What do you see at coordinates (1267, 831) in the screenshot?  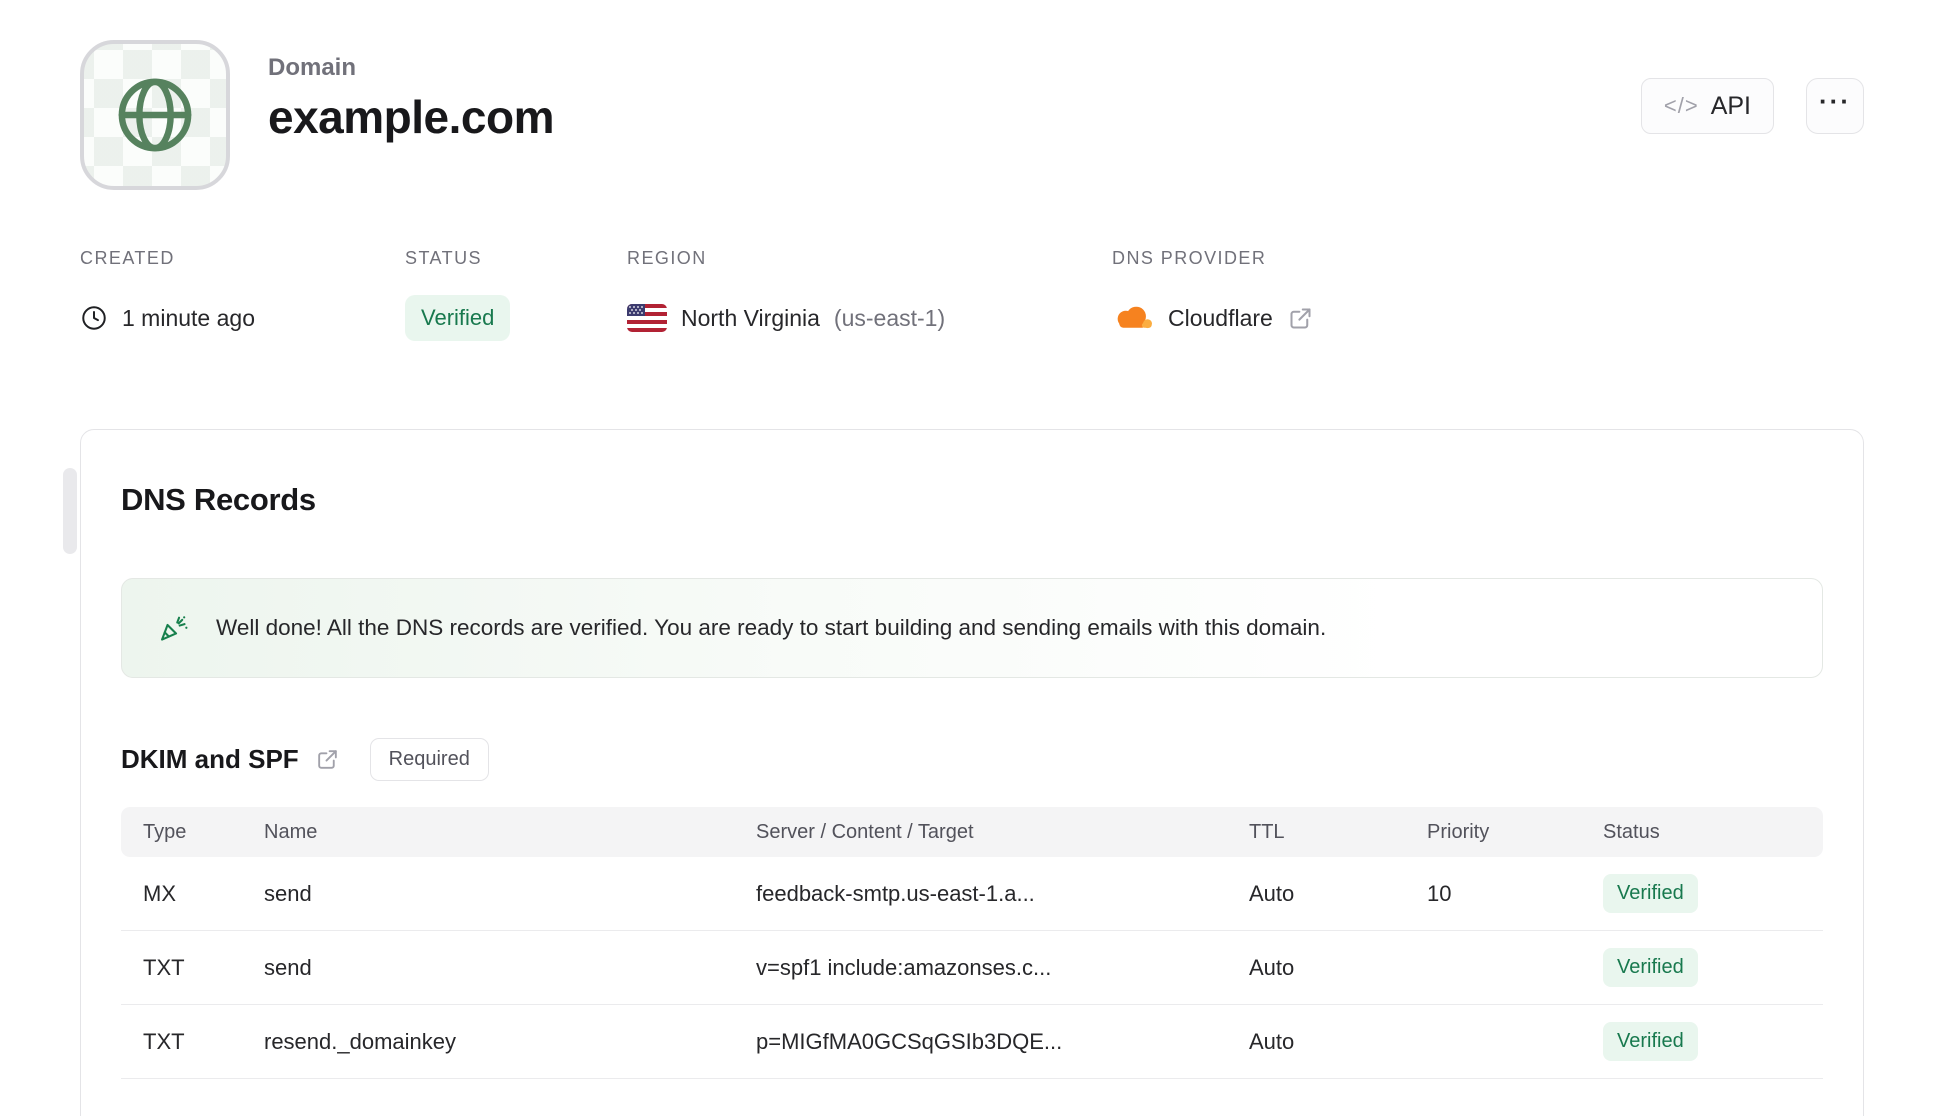 I see `column-header-ttl: TTL` at bounding box center [1267, 831].